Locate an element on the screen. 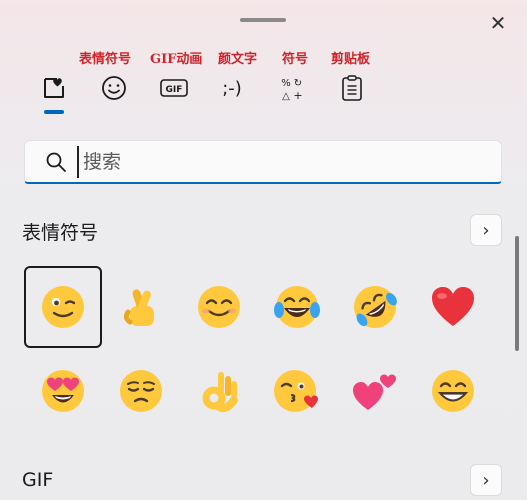 The image size is (527, 500). kaomoji-icon: ;-) is located at coordinates (232, 88).